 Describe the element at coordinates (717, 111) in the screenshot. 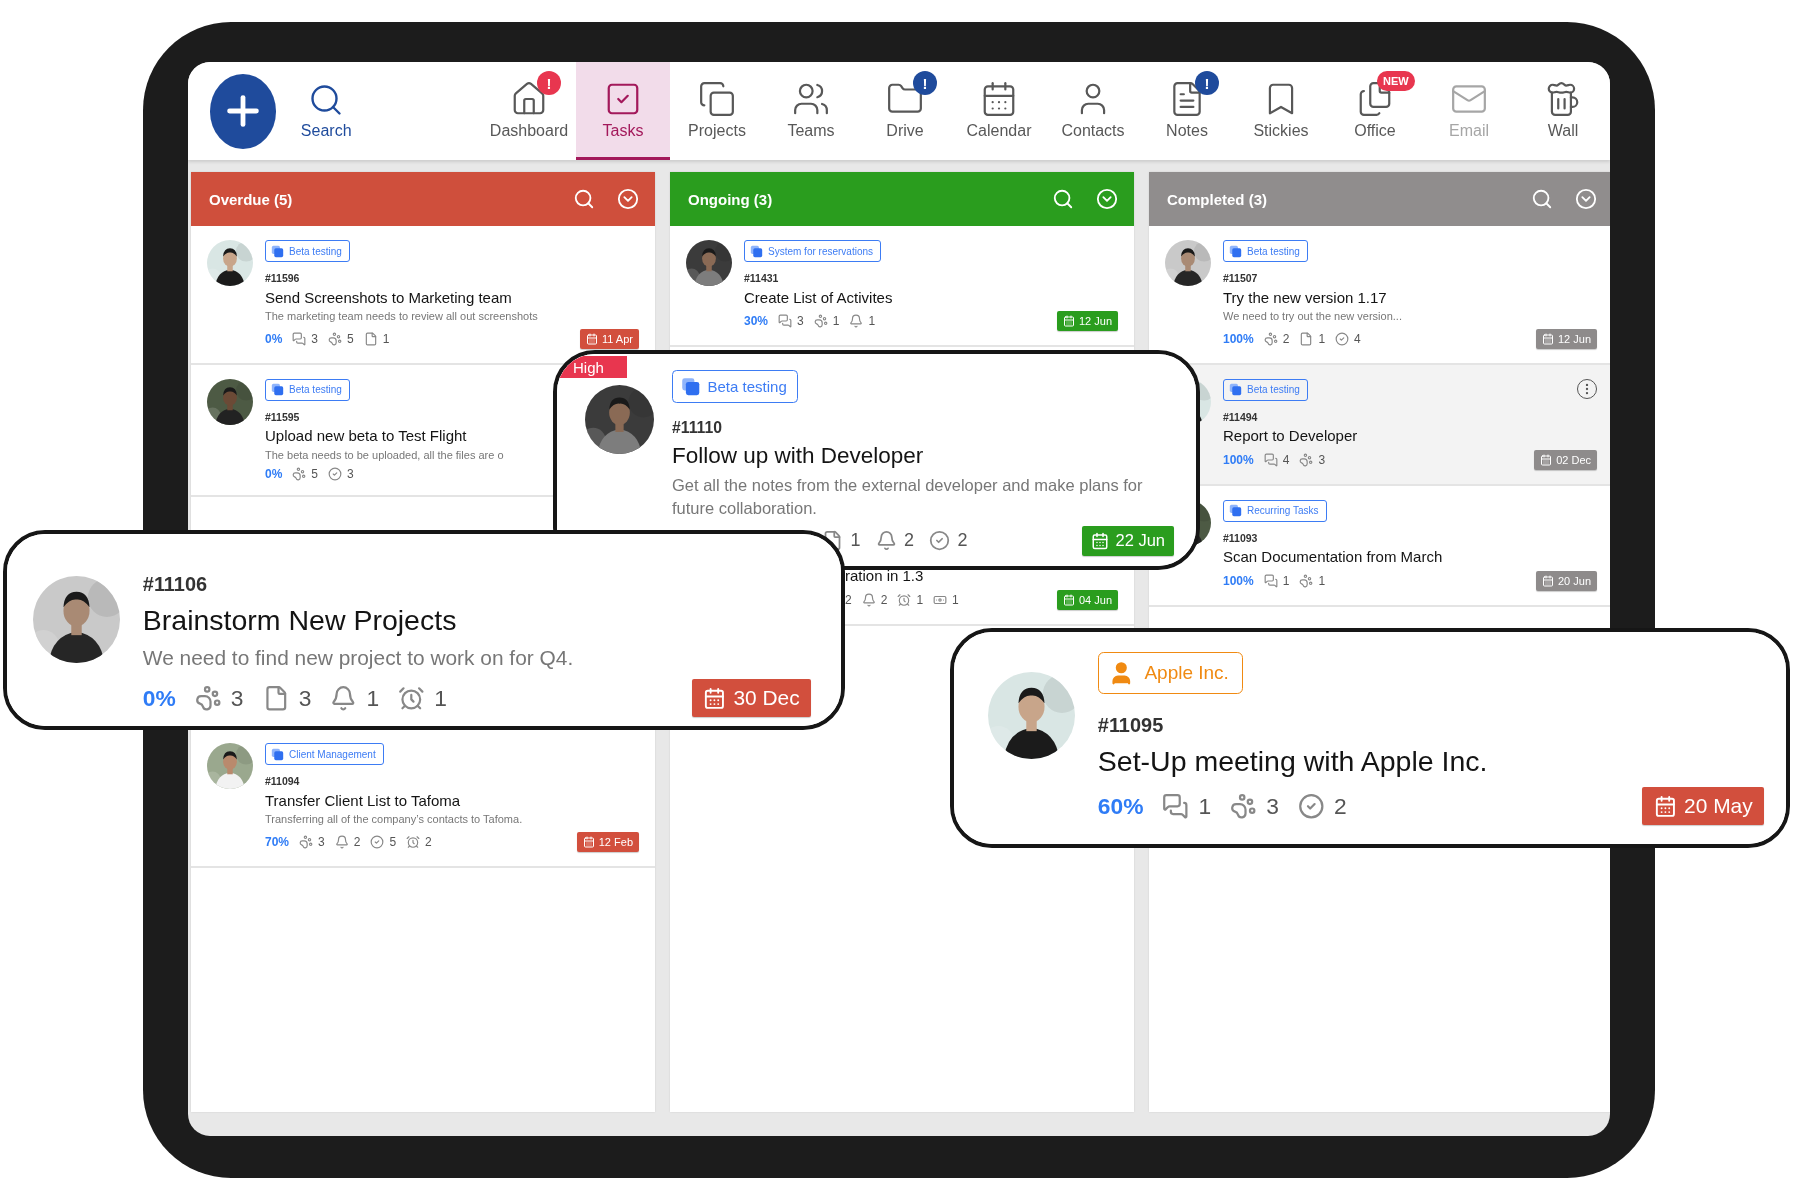

I see `nav-tab: Projects` at that location.